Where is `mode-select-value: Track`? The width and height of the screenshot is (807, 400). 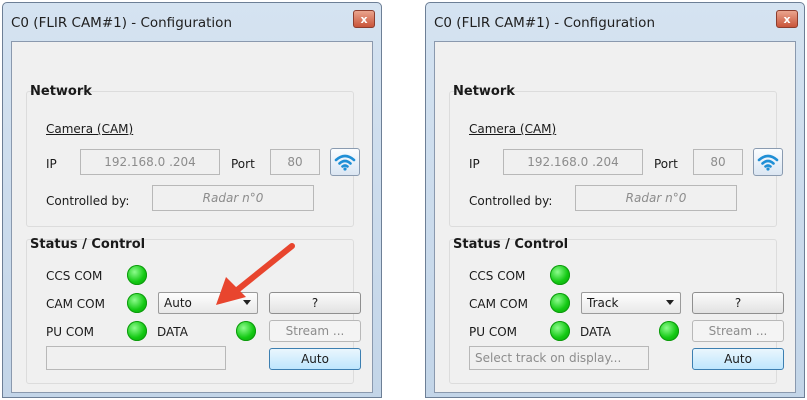
mode-select-value: Track is located at coordinates (603, 303).